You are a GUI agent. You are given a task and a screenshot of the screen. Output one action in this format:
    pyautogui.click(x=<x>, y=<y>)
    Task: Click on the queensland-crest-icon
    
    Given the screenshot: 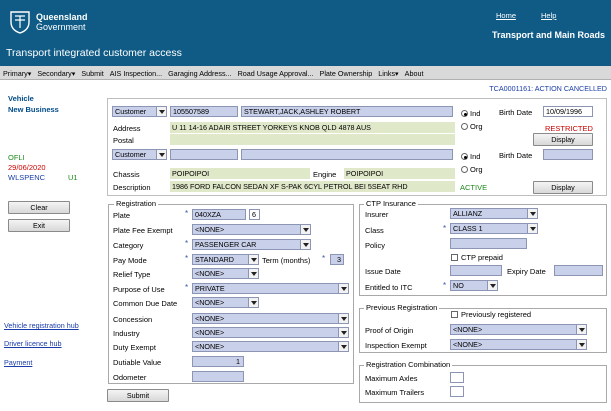 What is the action you would take?
    pyautogui.click(x=20, y=22)
    